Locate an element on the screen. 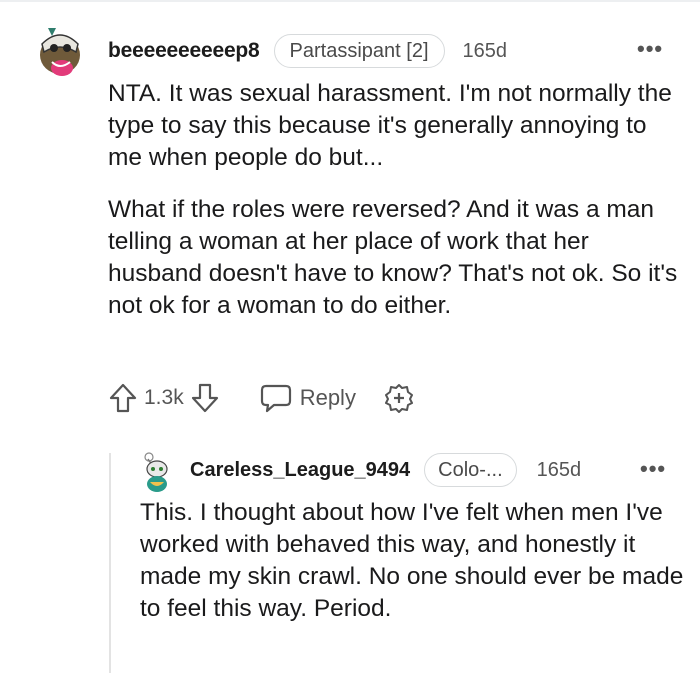 The width and height of the screenshot is (700, 673). arrow-up-icon is located at coordinates (123, 398).